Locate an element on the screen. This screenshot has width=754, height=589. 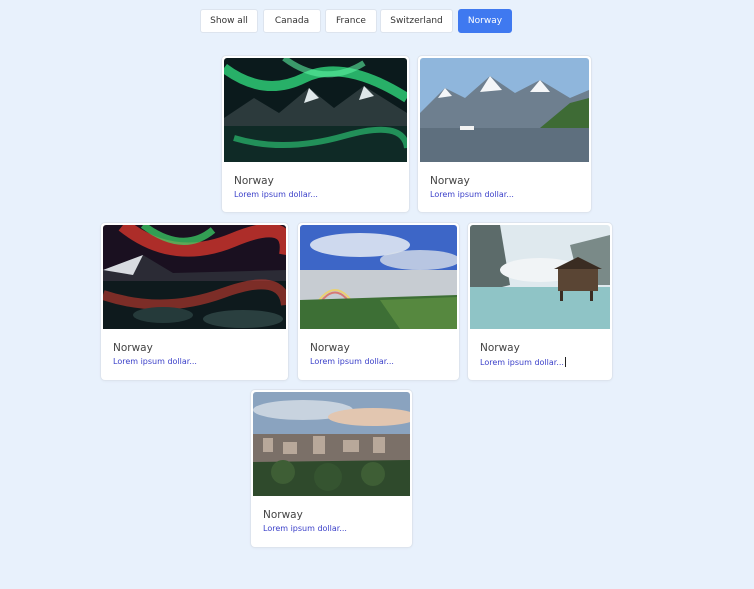
filter-norway-button: Norway is located at coordinates (485, 21).